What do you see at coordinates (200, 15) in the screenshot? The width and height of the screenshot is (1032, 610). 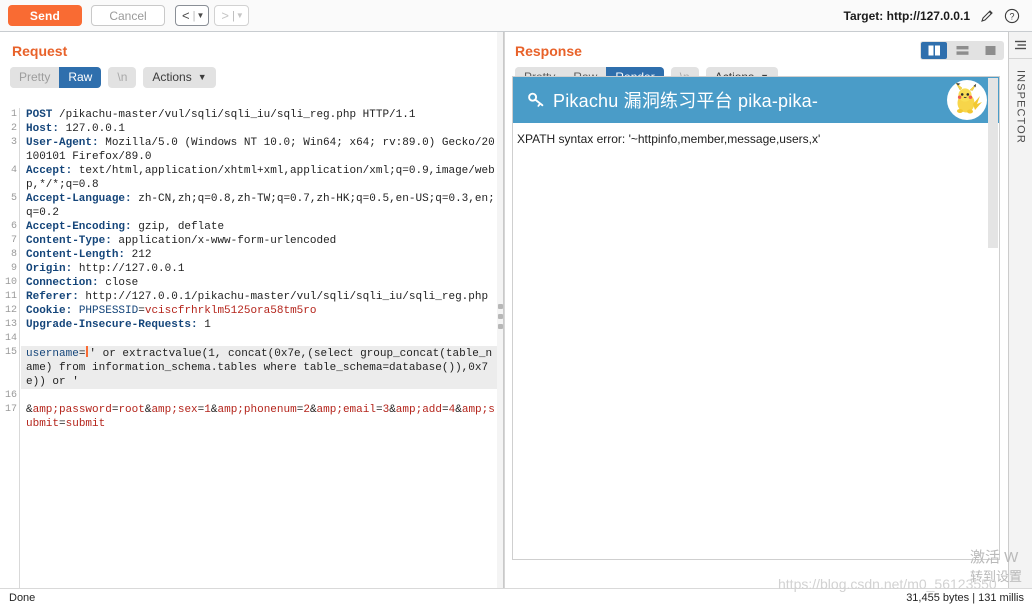 I see `back-dropdown-caret-icon: ▼` at bounding box center [200, 15].